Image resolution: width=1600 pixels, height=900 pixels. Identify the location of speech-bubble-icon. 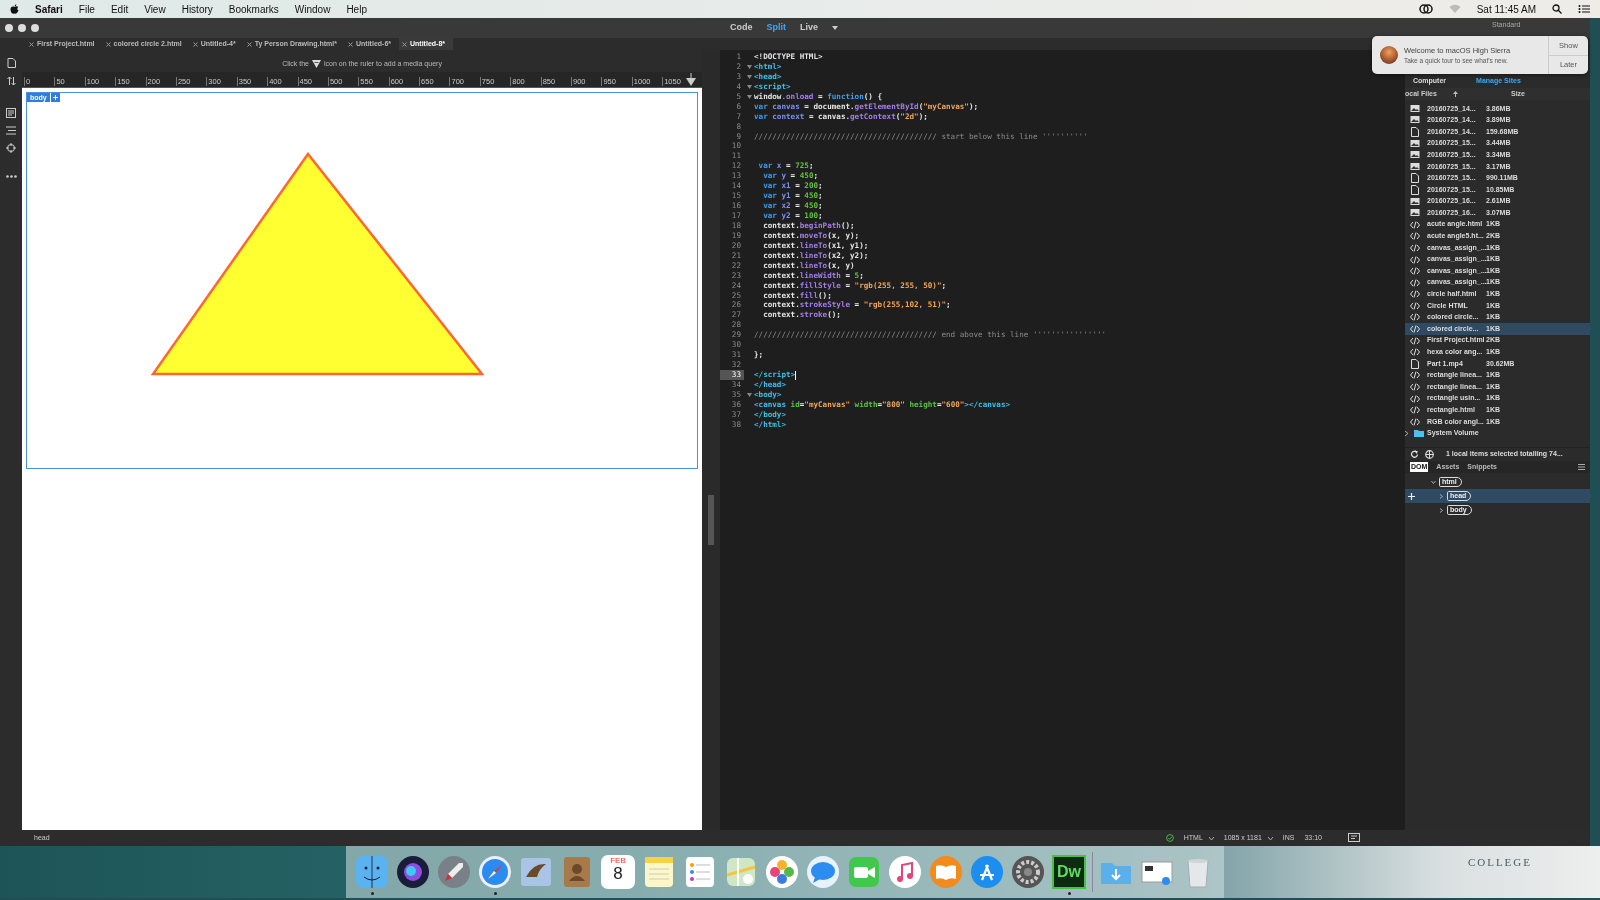
(823, 872).